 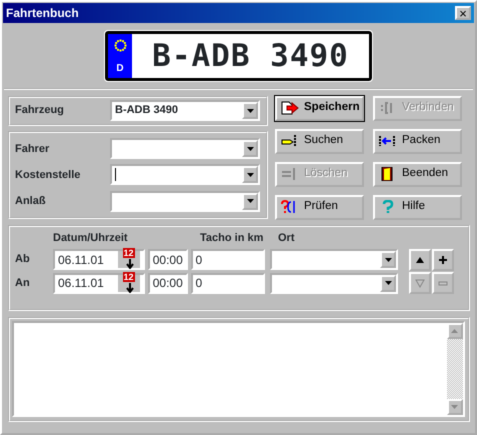 I want to click on triangle-down-icon, so click(x=420, y=283).